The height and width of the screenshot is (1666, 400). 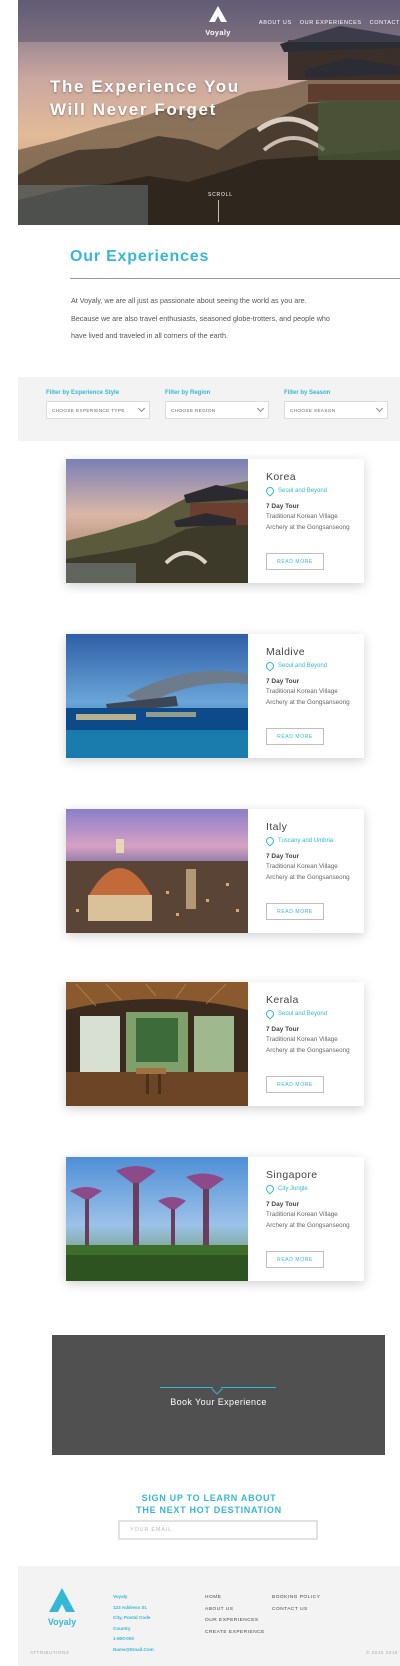 What do you see at coordinates (217, 410) in the screenshot?
I see `region-select: CHOOSE REGION` at bounding box center [217, 410].